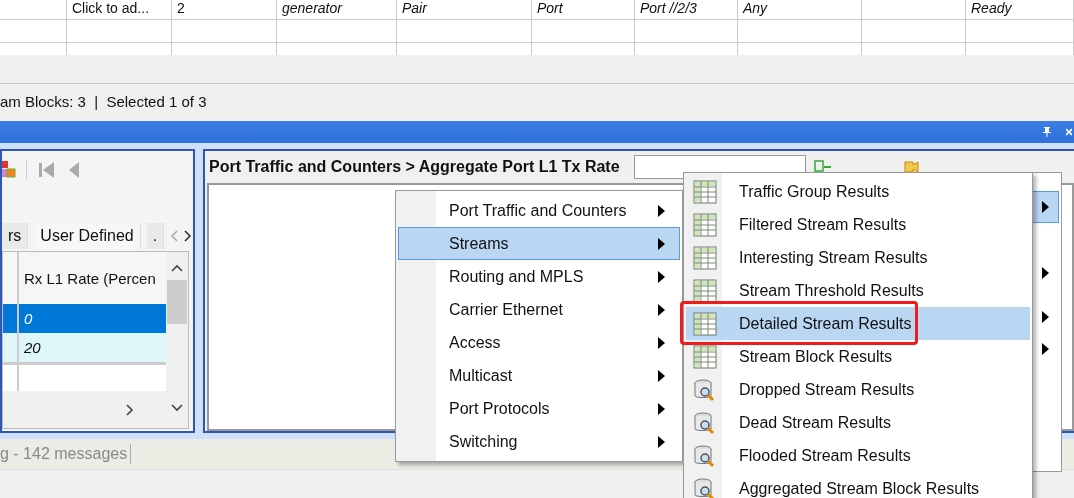 This screenshot has width=1074, height=498. I want to click on tab: ., so click(155, 236).